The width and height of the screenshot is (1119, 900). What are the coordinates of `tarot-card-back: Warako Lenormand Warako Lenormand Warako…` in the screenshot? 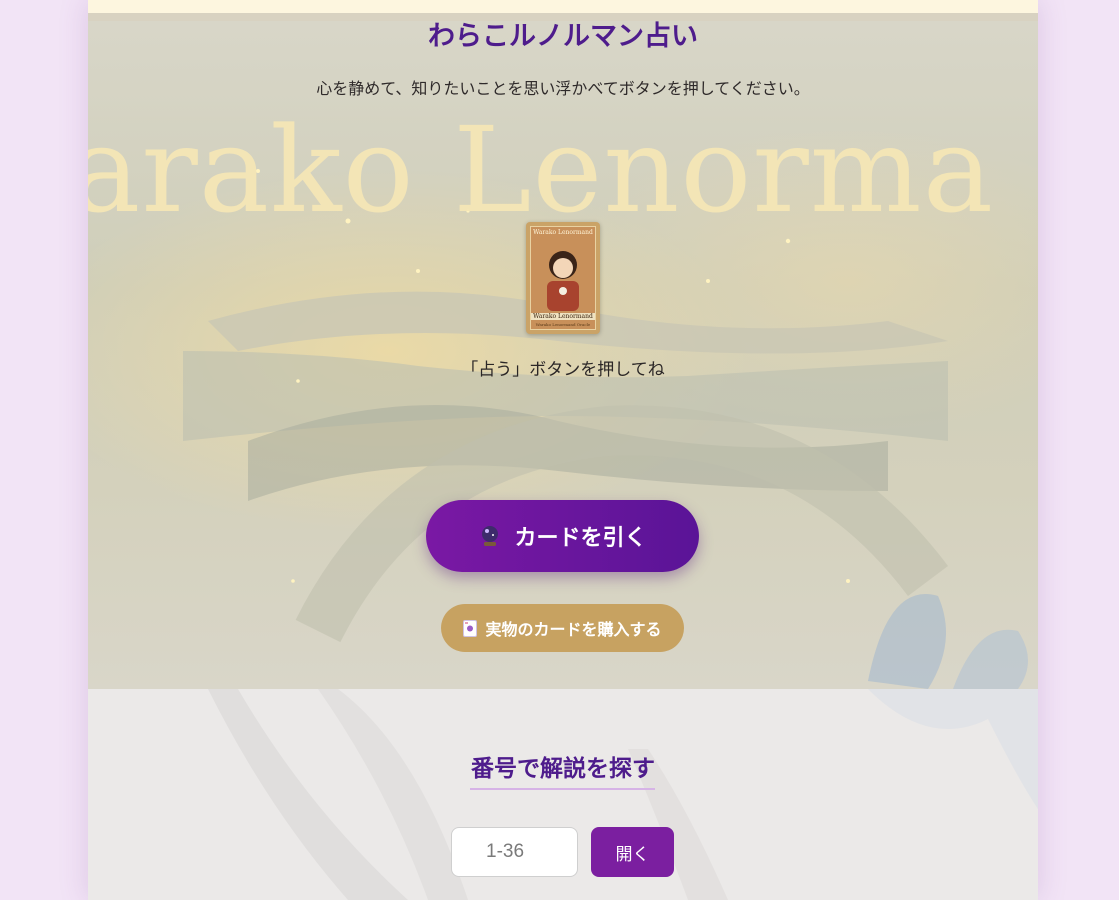 It's located at (563, 278).